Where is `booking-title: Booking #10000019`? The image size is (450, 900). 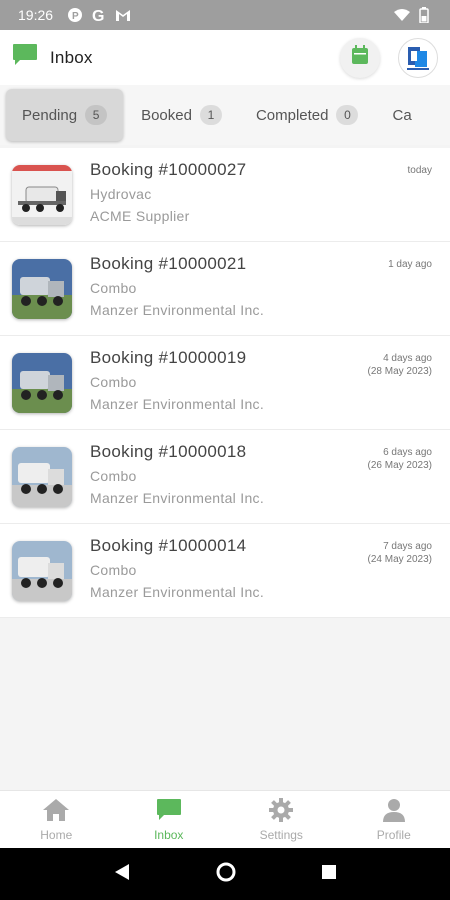
booking-title: Booking #10000019 is located at coordinates (168, 357).